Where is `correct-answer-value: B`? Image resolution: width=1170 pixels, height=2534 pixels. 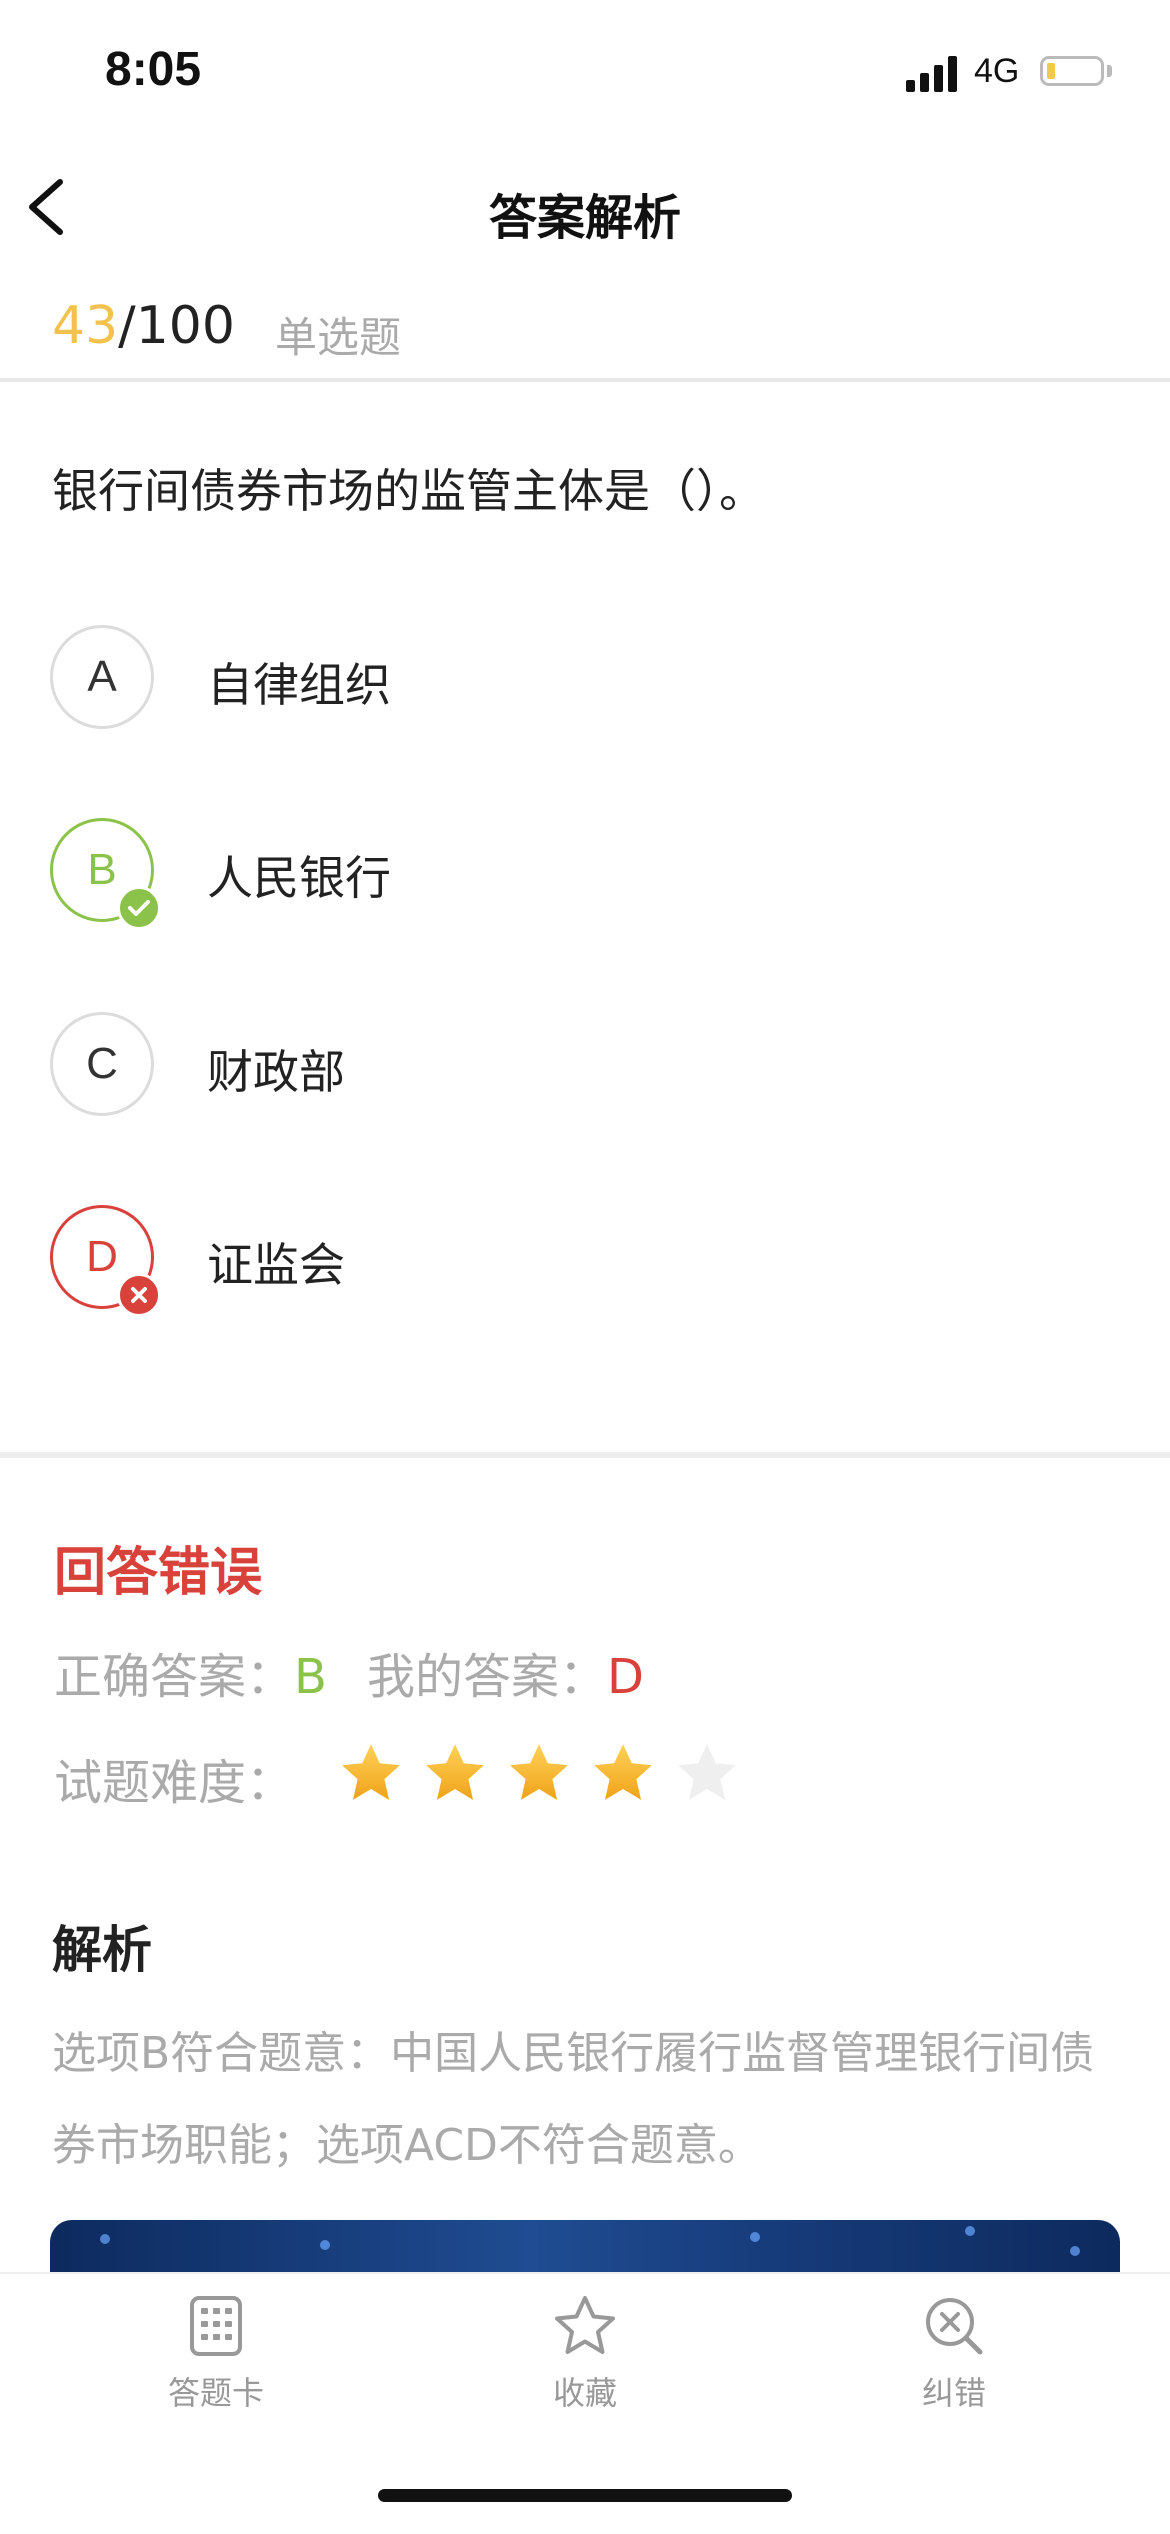
correct-answer-value: B is located at coordinates (310, 1677).